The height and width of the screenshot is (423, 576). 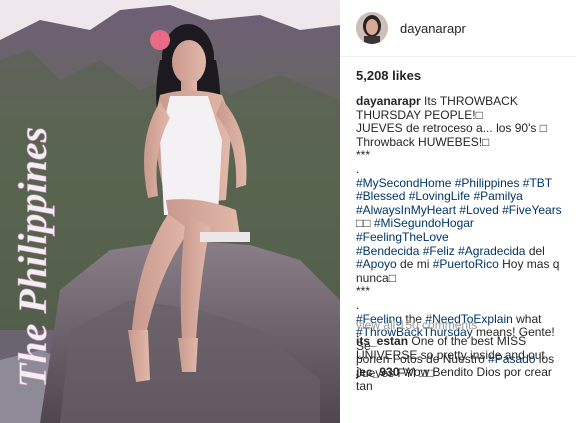 I want to click on hashtag-link: #MiSegundoHogar, so click(x=424, y=223).